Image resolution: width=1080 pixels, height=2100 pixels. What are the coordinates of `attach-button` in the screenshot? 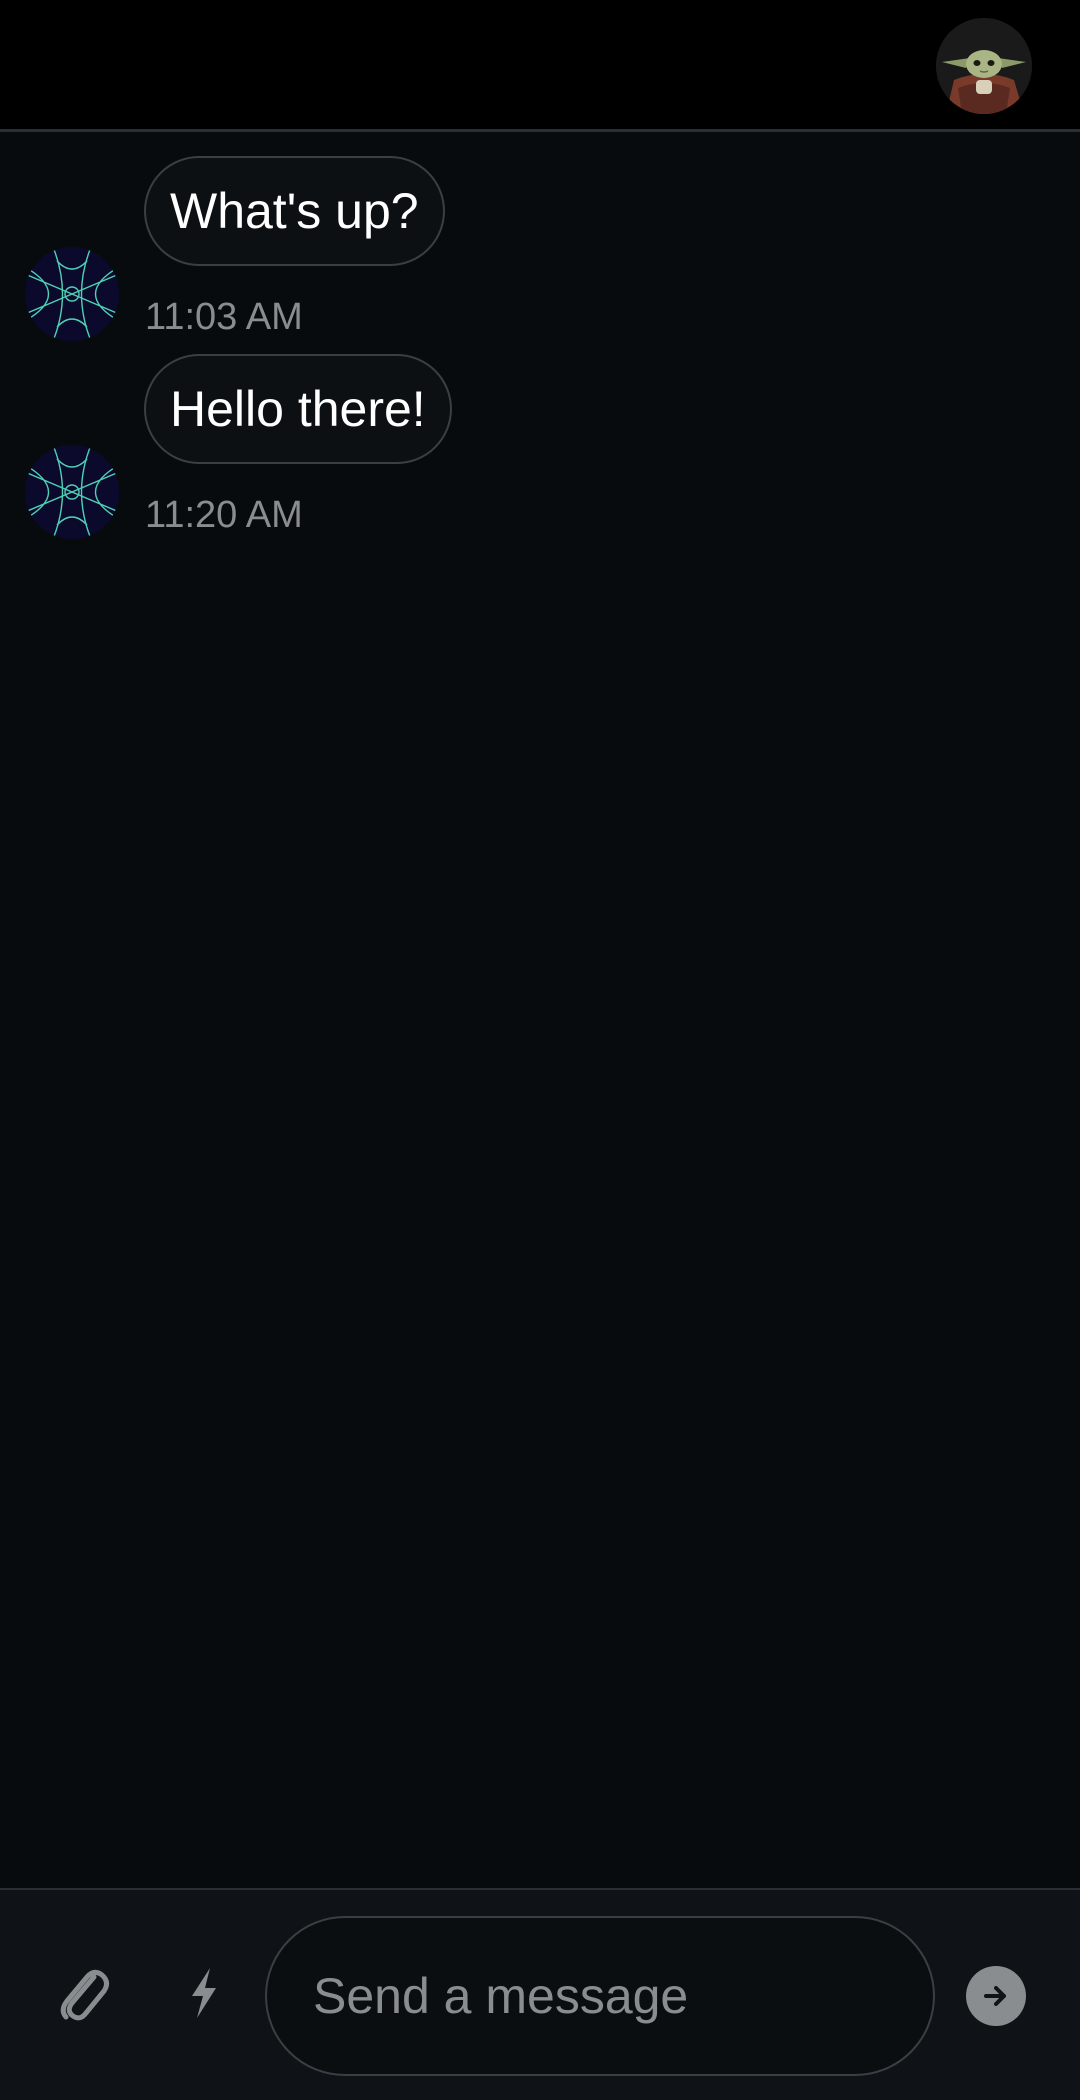 It's located at (83, 1993).